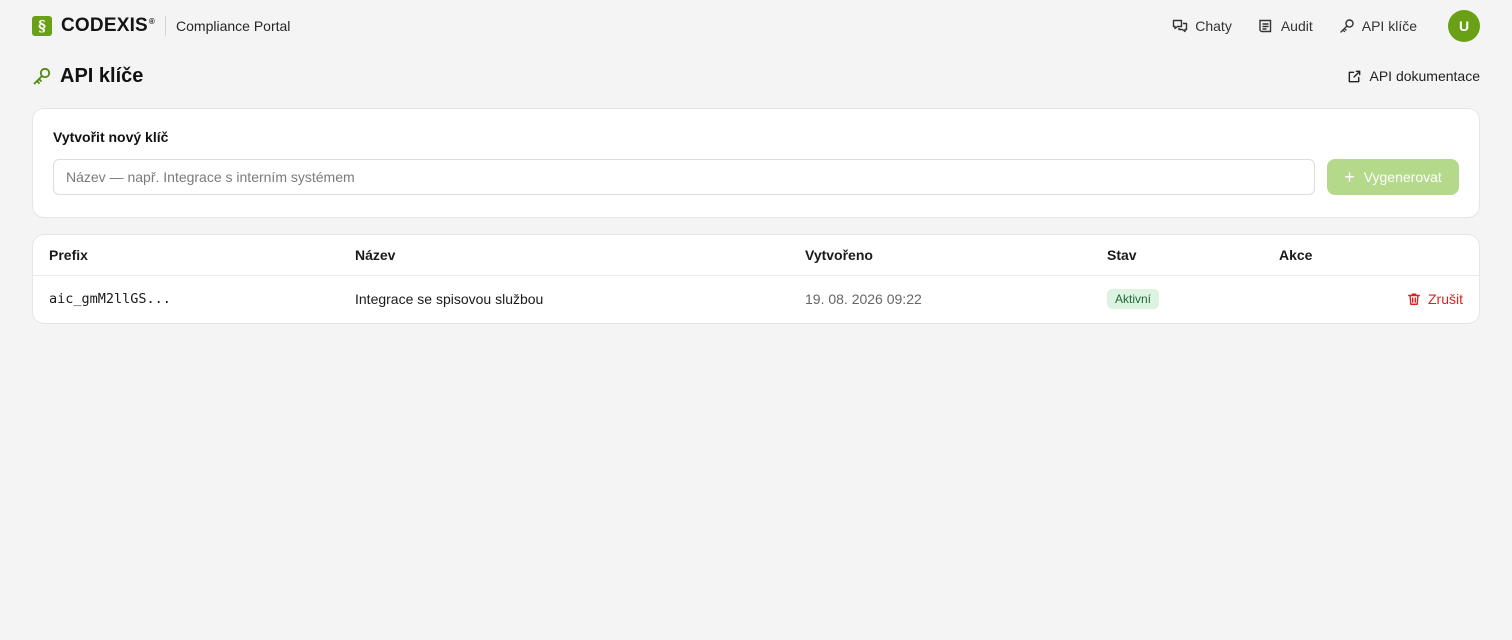 The width and height of the screenshot is (1512, 640). Describe the element at coordinates (108, 25) in the screenshot. I see `brand-name: CODEXIS®` at that location.